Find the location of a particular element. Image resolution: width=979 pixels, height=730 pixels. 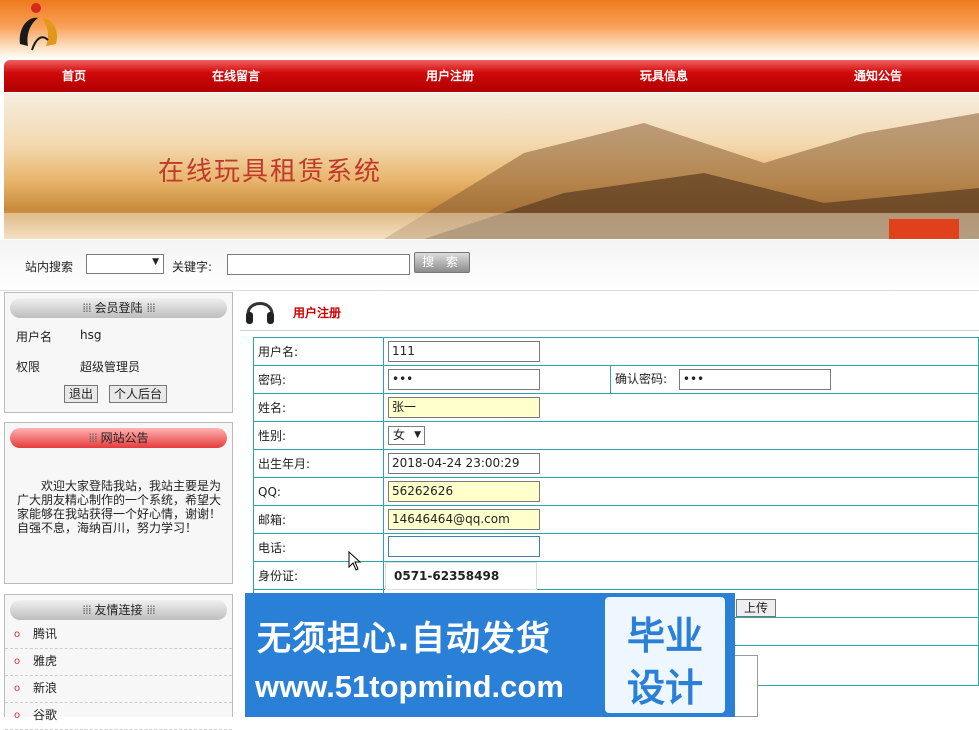

confirm-password-label: 确认密码: is located at coordinates (641, 379).